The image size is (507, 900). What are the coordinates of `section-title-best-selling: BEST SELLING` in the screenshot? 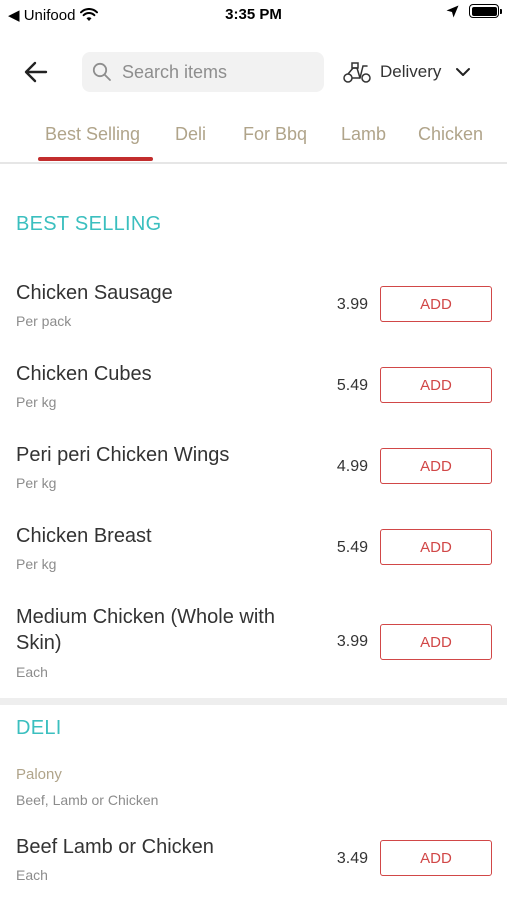 It's located at (89, 224).